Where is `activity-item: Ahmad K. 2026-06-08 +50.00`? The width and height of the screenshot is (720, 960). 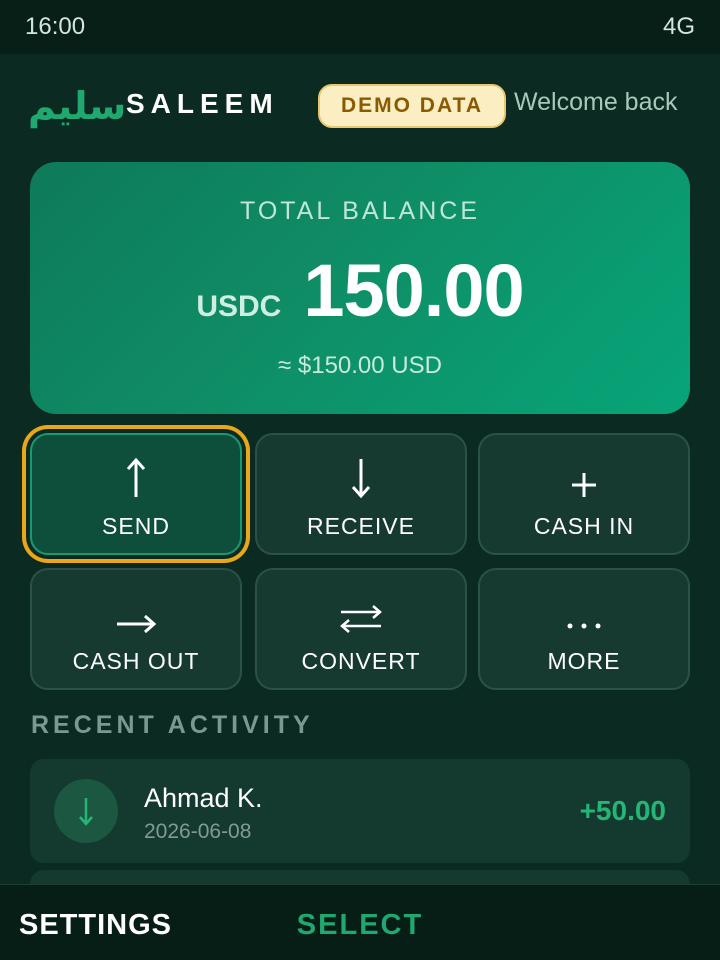 activity-item: Ahmad K. 2026-06-08 +50.00 is located at coordinates (360, 811).